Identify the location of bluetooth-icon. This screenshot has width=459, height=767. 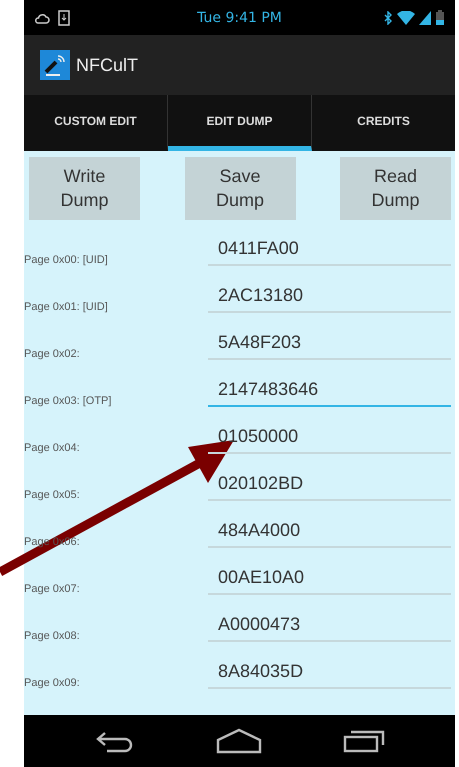
(388, 17).